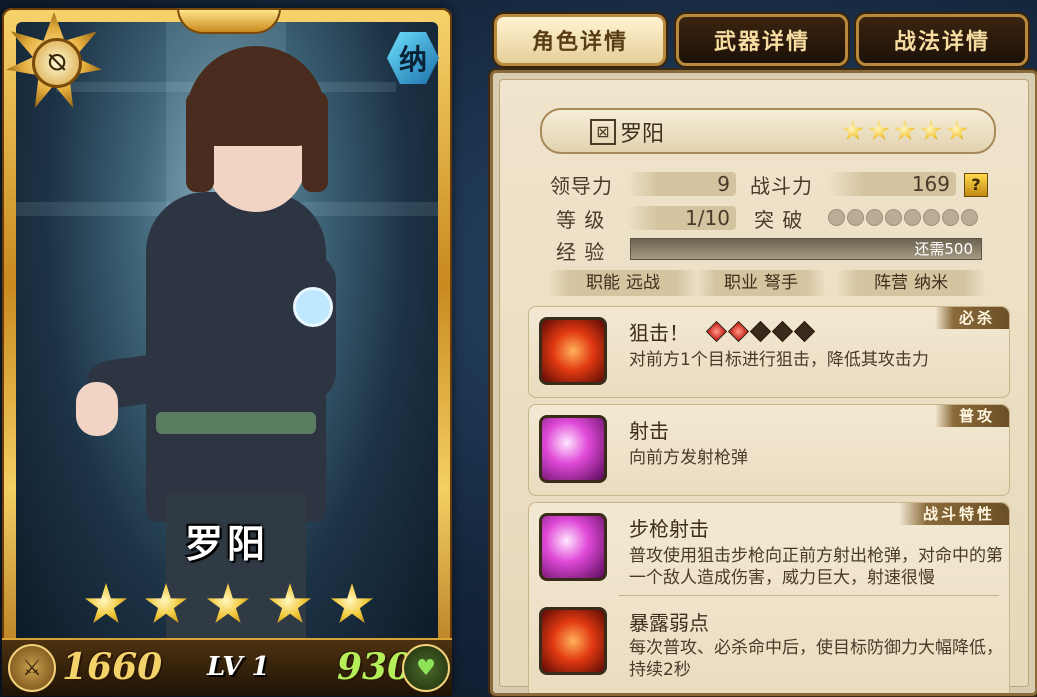  Describe the element at coordinates (581, 186) in the screenshot. I see `leadership-label: 领导力` at that location.